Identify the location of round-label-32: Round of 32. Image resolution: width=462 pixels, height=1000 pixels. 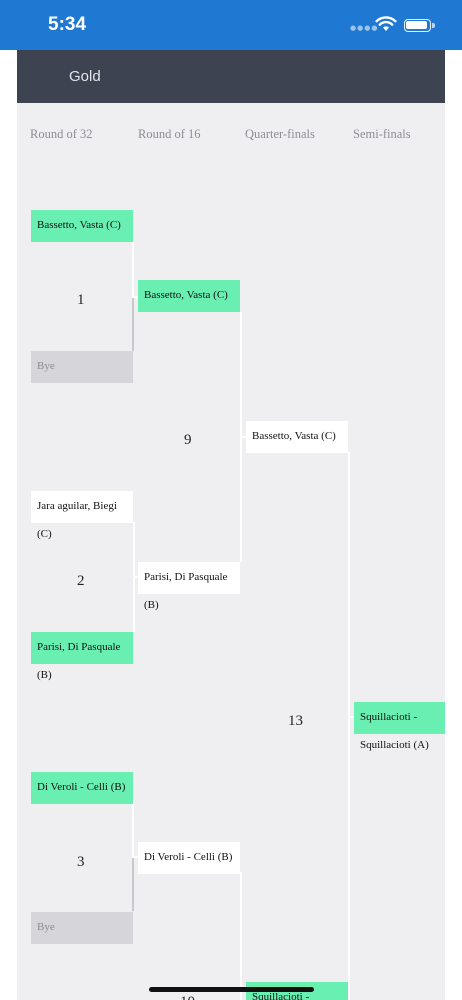
(61, 134).